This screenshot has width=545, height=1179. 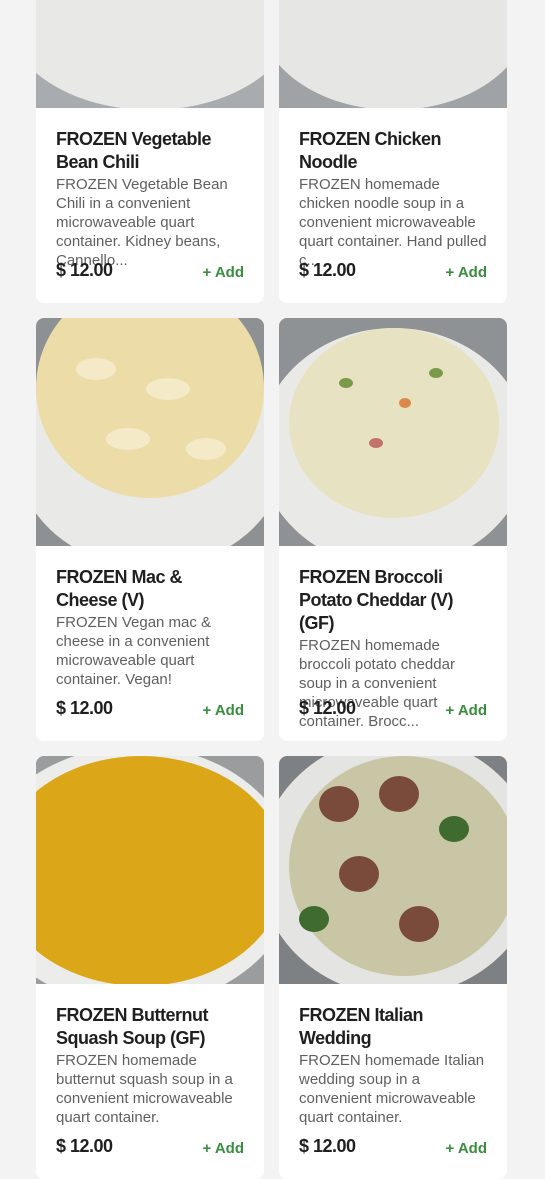 I want to click on product-name: FROZEN Italian Wedding, so click(x=361, y=1026).